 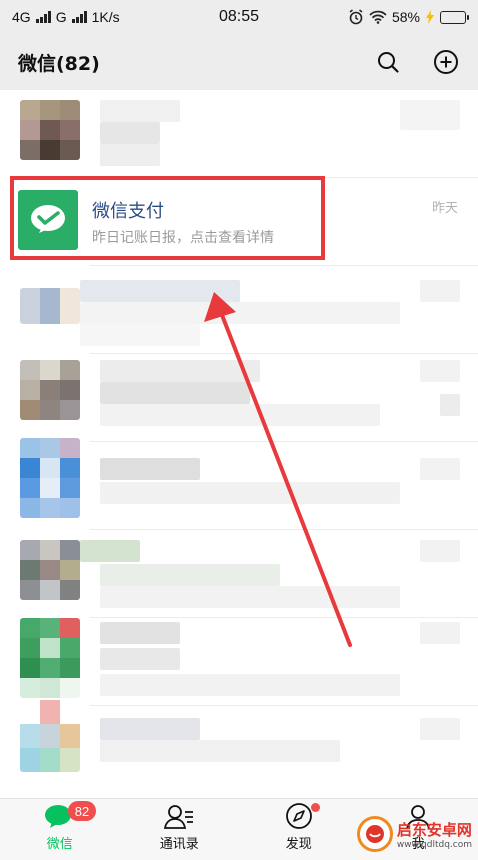 What do you see at coordinates (356, 17) in the screenshot?
I see `alarm-icon` at bounding box center [356, 17].